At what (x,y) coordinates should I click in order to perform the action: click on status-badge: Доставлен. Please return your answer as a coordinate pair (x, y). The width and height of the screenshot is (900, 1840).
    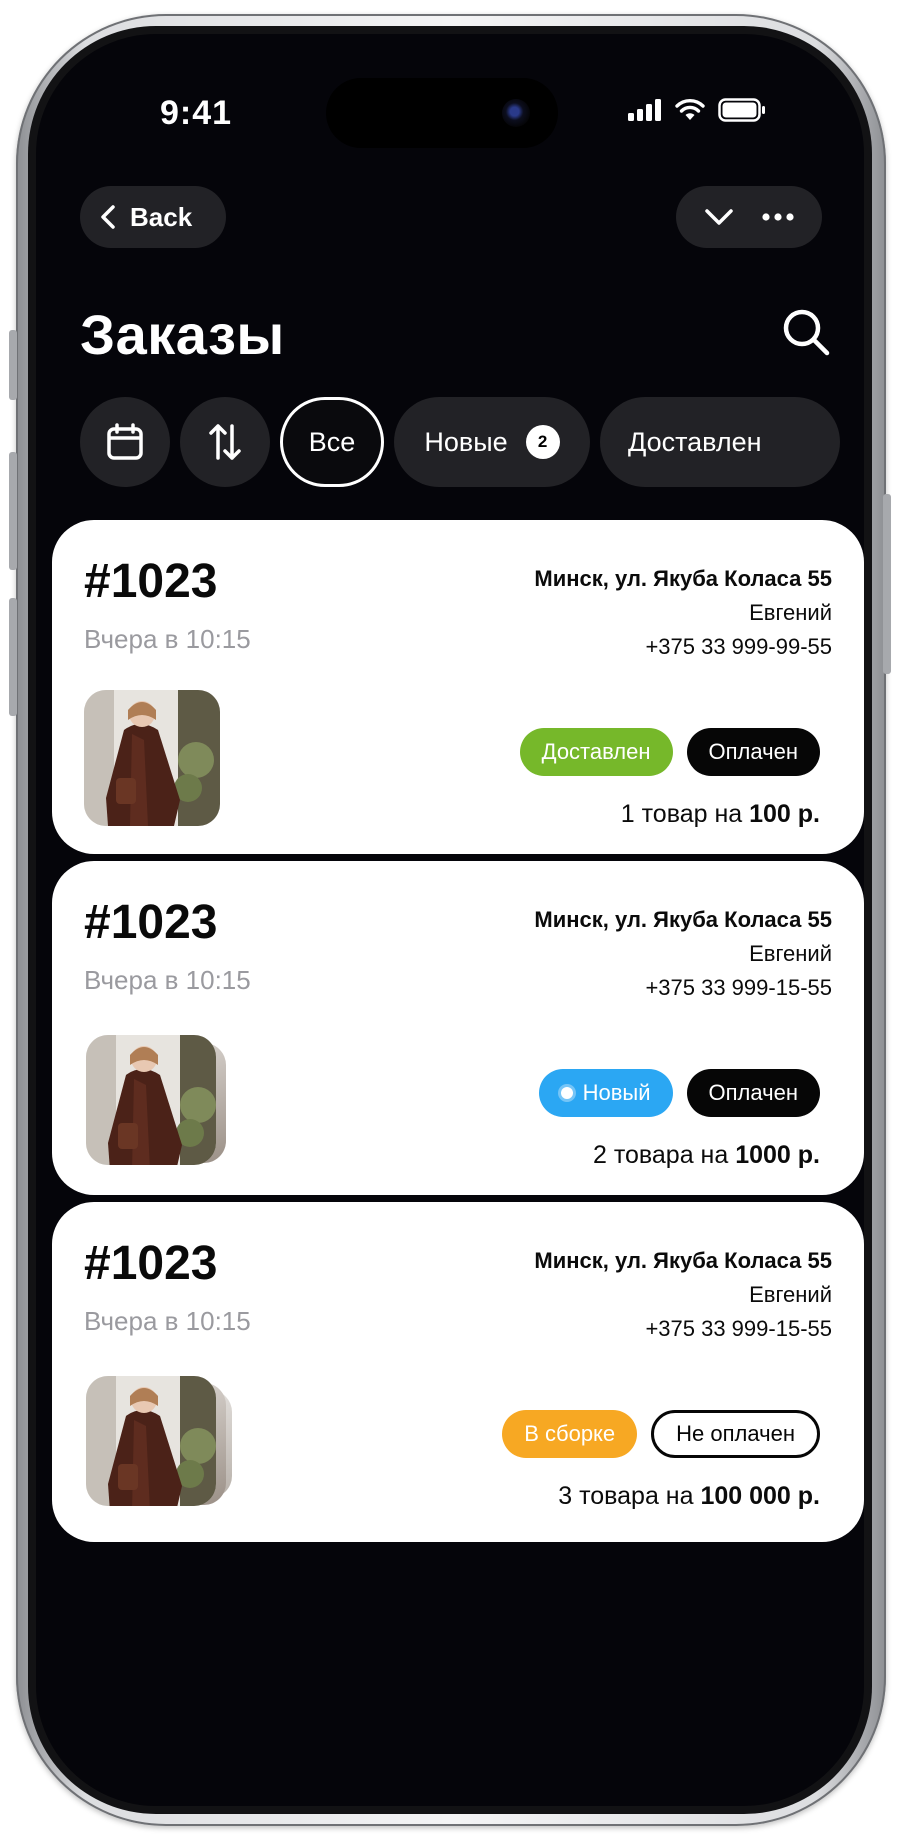
    Looking at the image, I should click on (596, 752).